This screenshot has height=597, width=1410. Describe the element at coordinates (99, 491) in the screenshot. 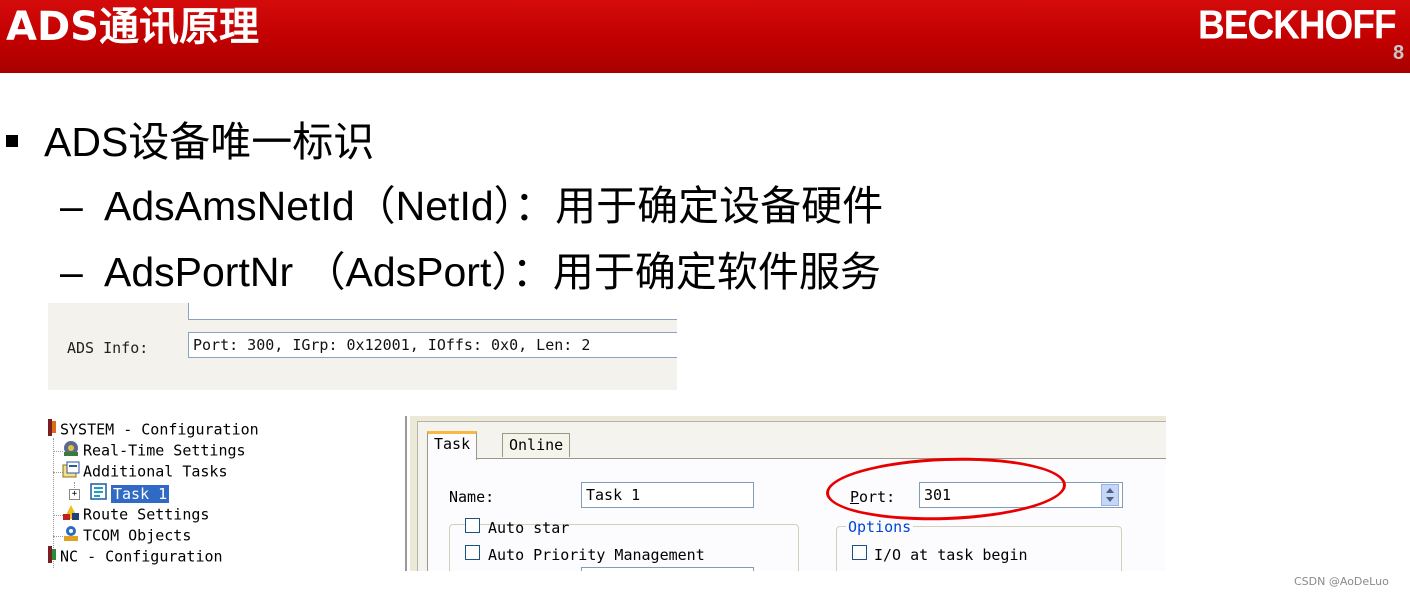

I see `task-icon` at that location.